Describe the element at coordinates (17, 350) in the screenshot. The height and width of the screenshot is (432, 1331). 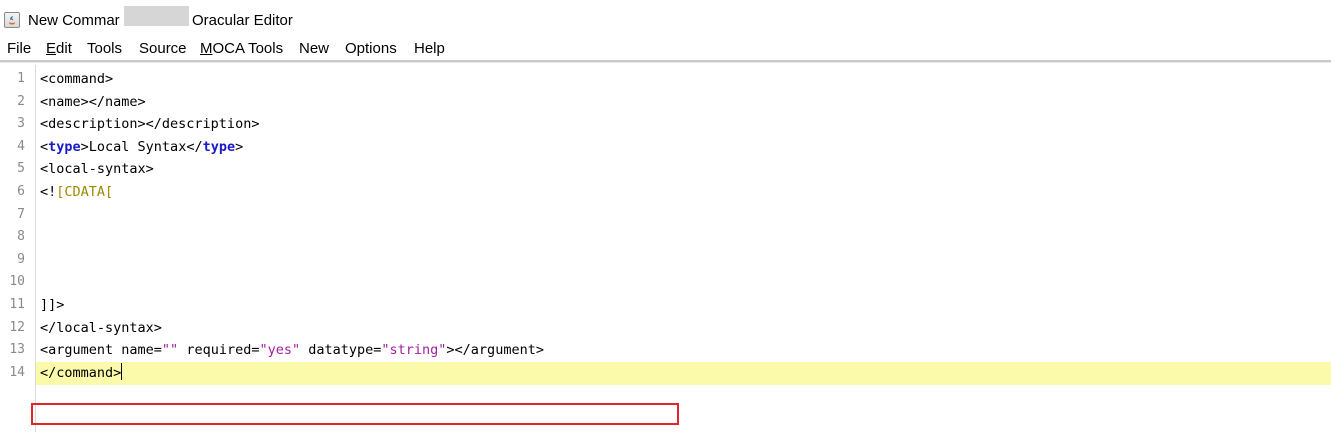
I see `line-number: 13` at that location.